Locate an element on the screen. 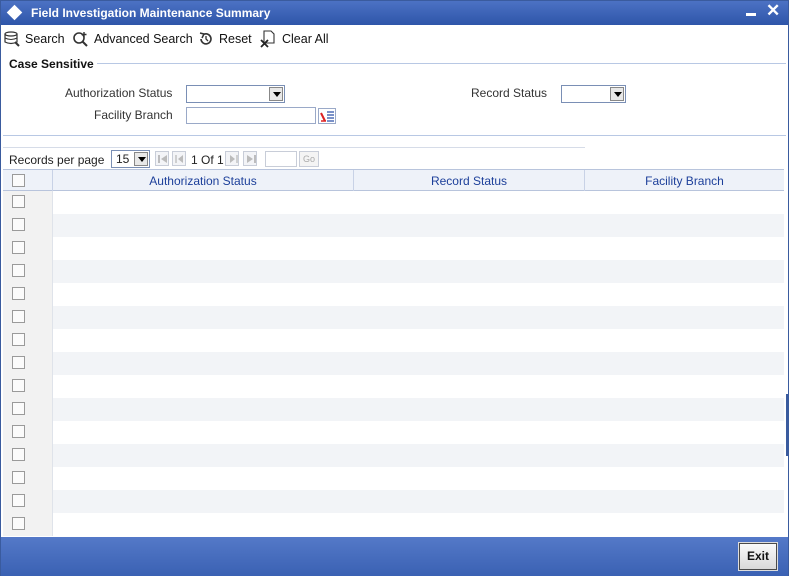 The image size is (789, 576). authorization-status-label: Authorization Status is located at coordinates (119, 93).